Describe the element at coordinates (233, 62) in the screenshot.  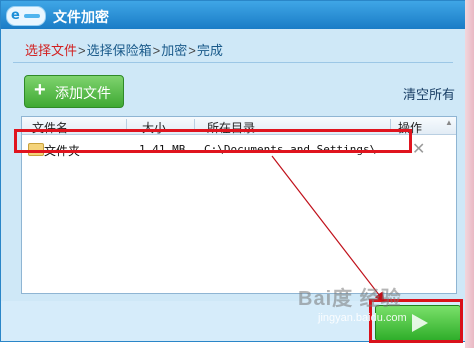
I see `divider` at that location.